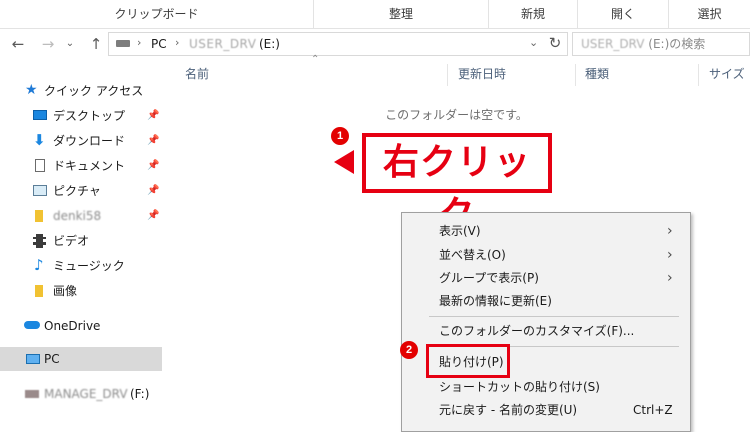 This screenshot has height=432, width=750. What do you see at coordinates (159, 44) in the screenshot?
I see `breadcrumb-pc: PC` at bounding box center [159, 44].